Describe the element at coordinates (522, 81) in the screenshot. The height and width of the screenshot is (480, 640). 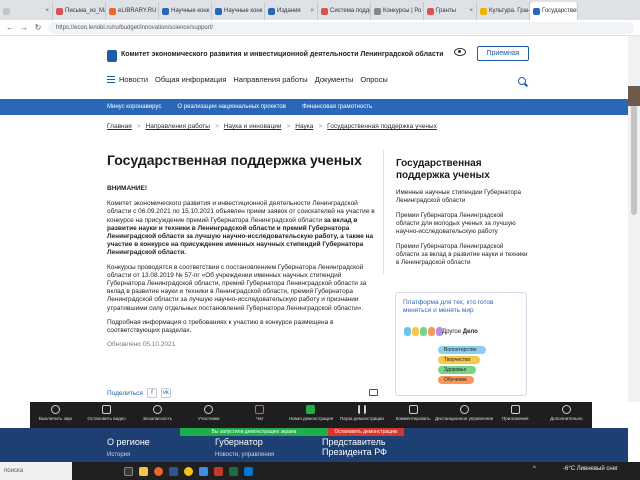
I see `search-icon` at that location.